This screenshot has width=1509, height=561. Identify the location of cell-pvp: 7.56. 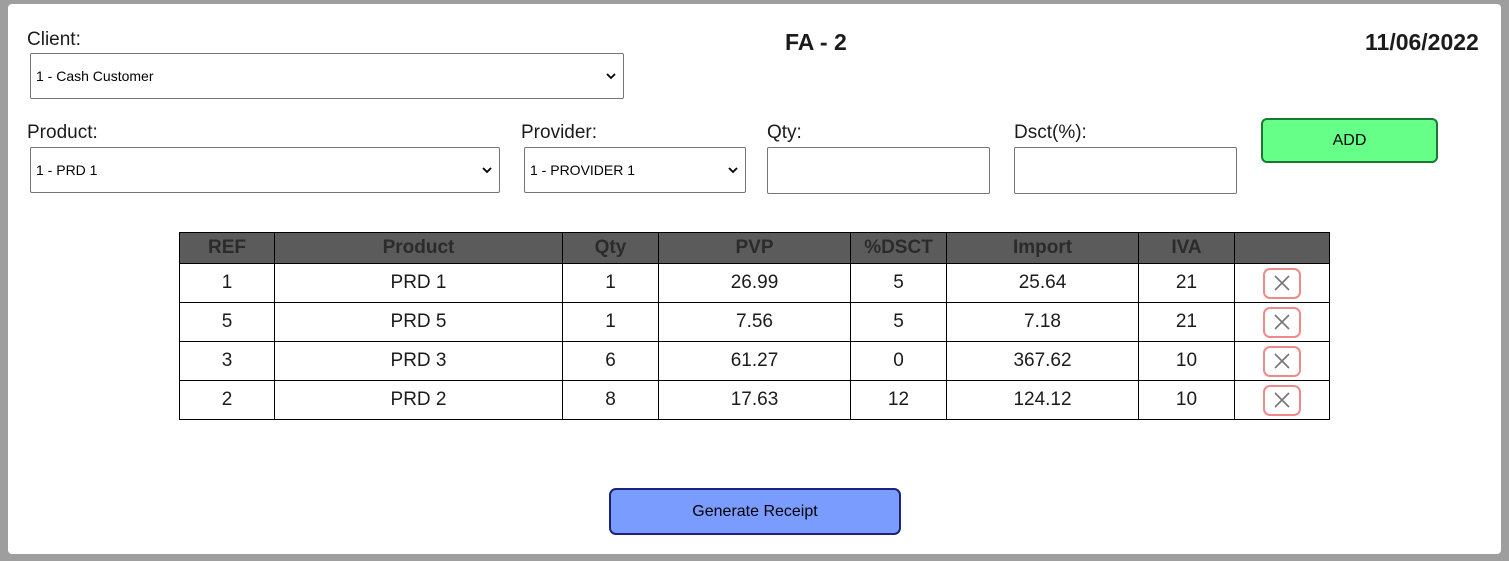
(754, 322).